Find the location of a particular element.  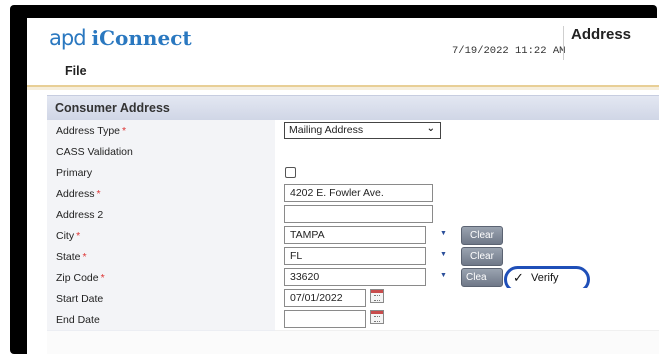

state-value: FL is located at coordinates (296, 256).